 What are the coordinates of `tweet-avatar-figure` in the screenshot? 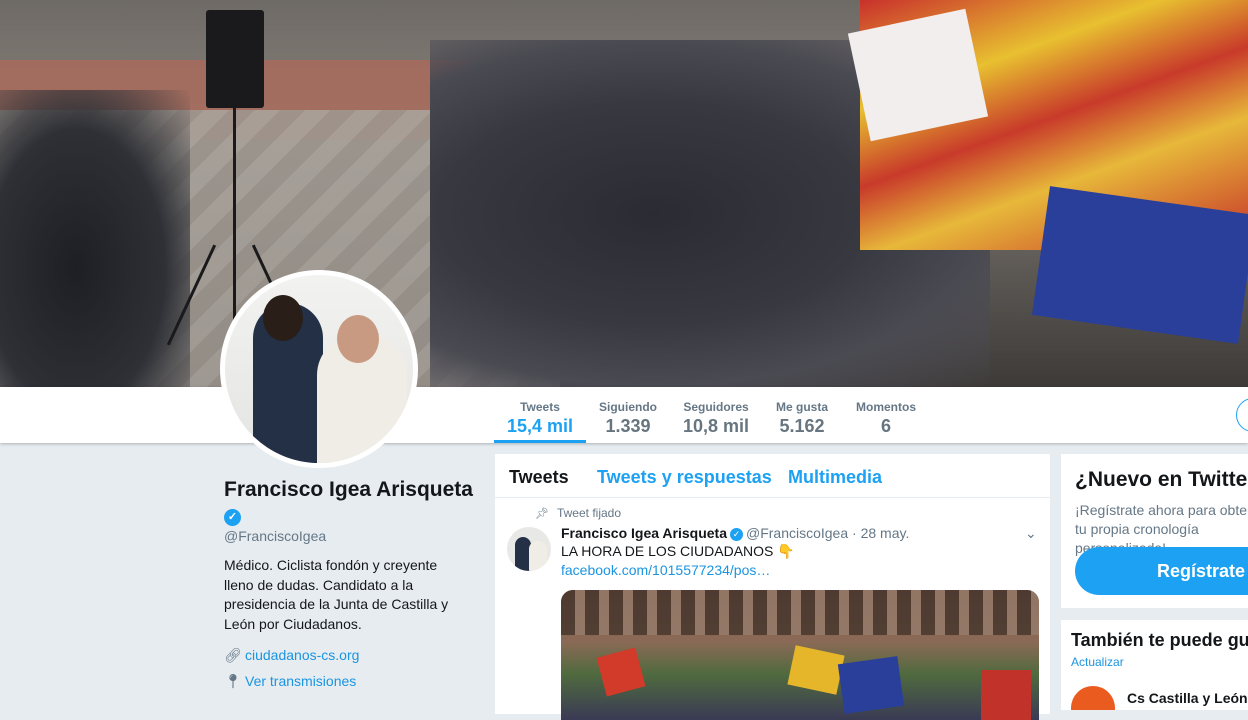 It's located at (538, 556).